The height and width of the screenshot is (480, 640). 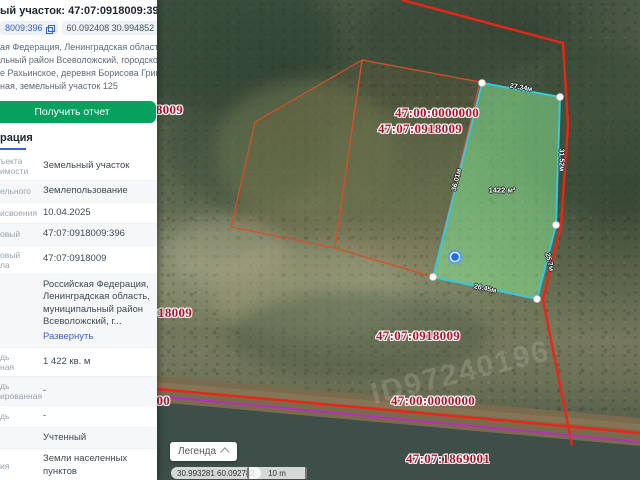 I want to click on parcel-title: ый участок: 47:07:0918009:396, so click(x=78, y=11).